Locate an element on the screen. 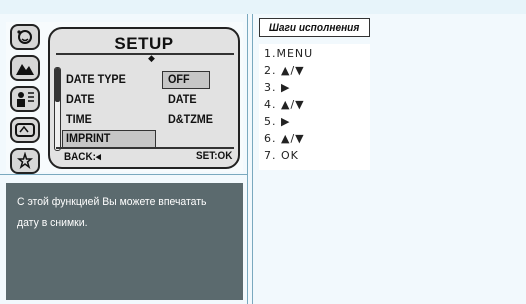 This screenshot has width=526, height=304. menu-value-date-type: OFF is located at coordinates (179, 79).